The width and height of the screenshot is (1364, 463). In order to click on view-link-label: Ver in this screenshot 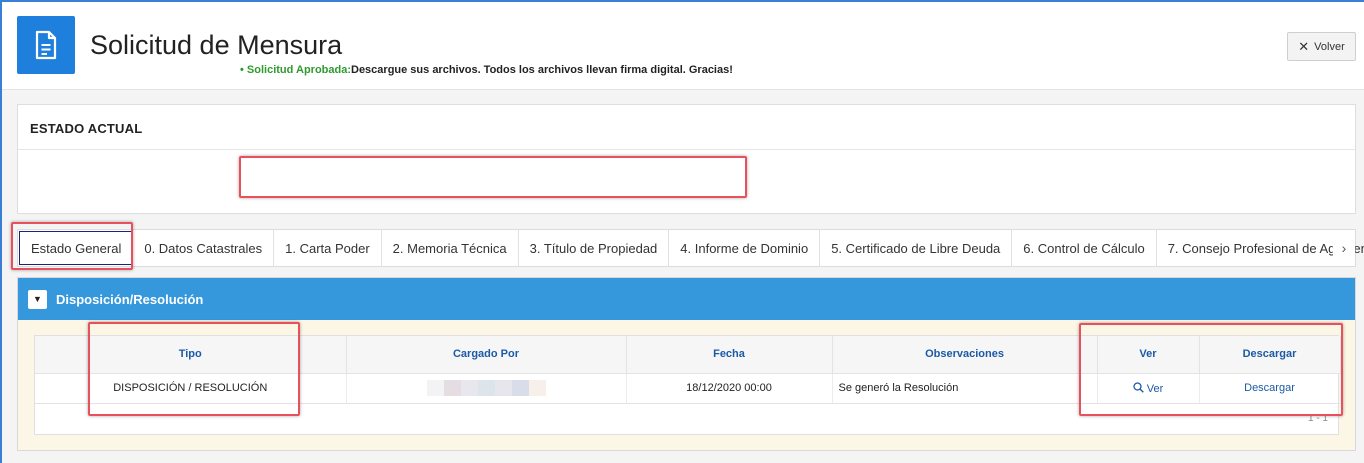, I will do `click(1155, 388)`.